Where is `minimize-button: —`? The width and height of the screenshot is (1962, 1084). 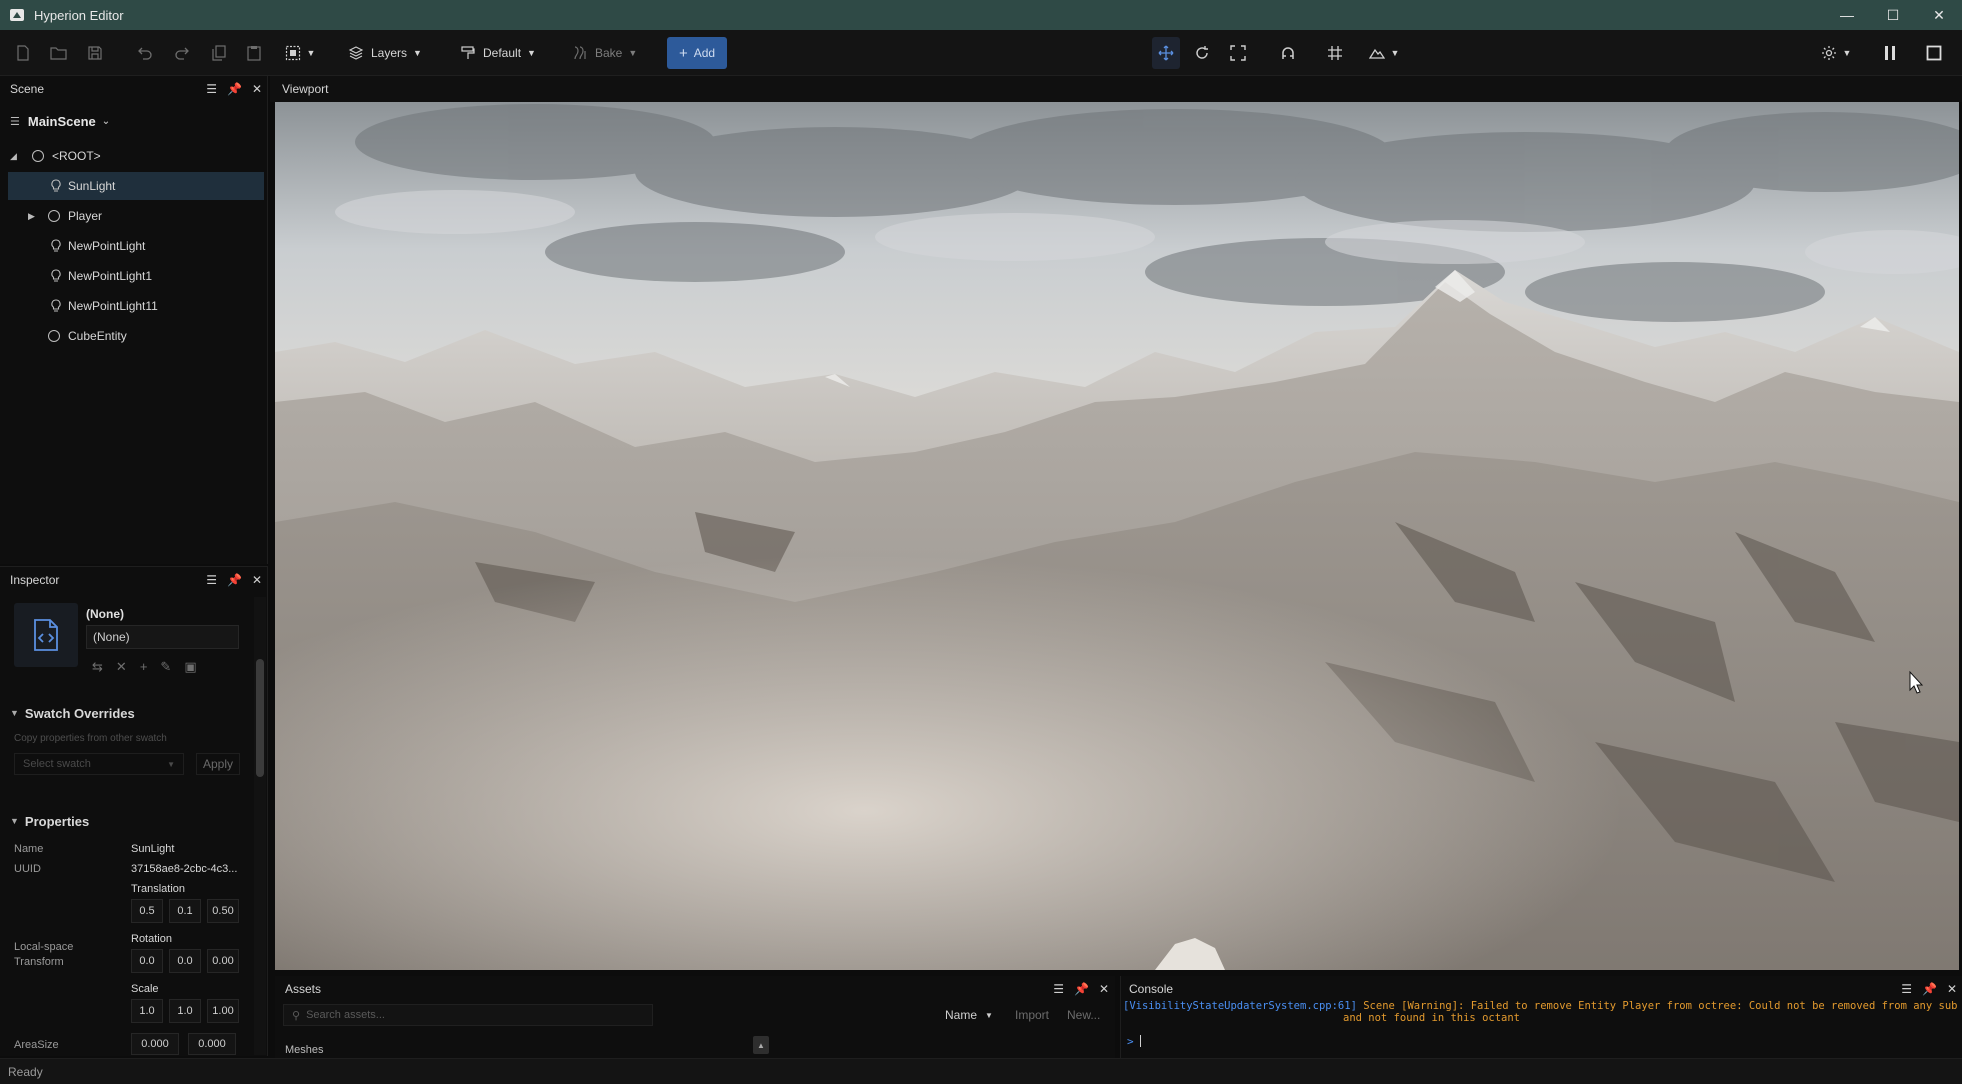 minimize-button: — is located at coordinates (1847, 15).